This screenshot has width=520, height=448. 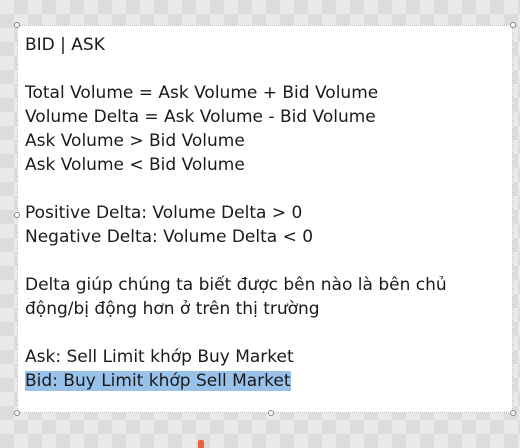 I want to click on formula-line-ask-greater: Ask Volume > Bid Volume, so click(x=135, y=141).